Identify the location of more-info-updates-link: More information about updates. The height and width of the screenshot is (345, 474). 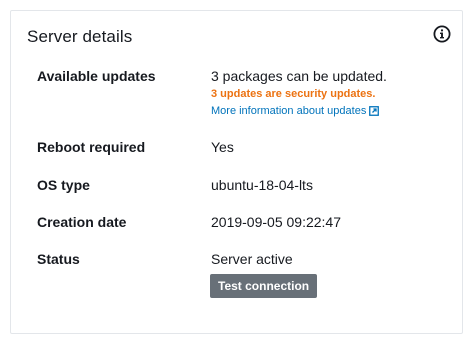
(295, 111).